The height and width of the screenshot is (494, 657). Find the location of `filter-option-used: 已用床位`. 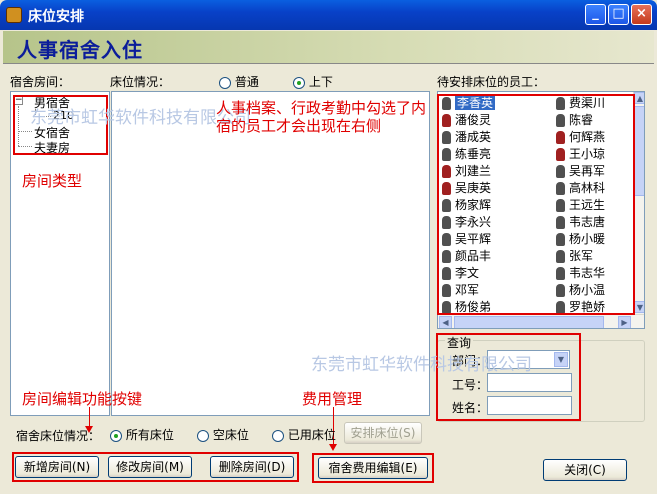

filter-option-used: 已用床位 is located at coordinates (304, 434).